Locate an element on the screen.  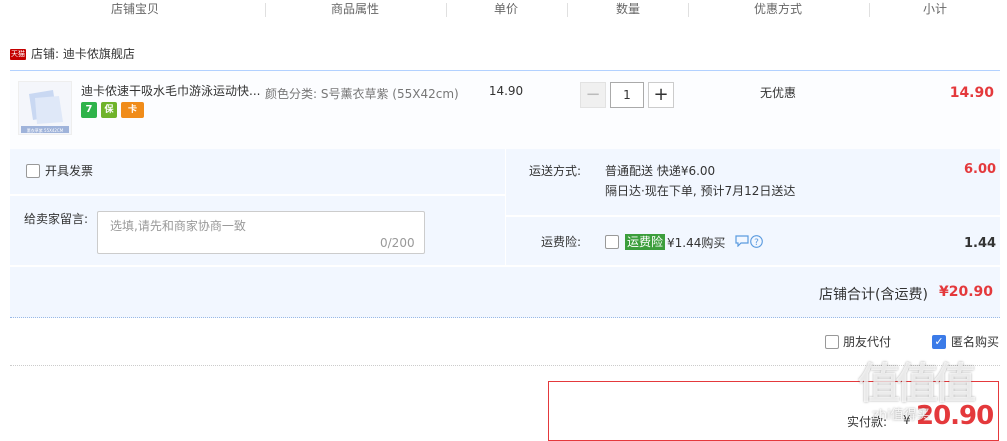
unit-price: 14.90 is located at coordinates (506, 91).